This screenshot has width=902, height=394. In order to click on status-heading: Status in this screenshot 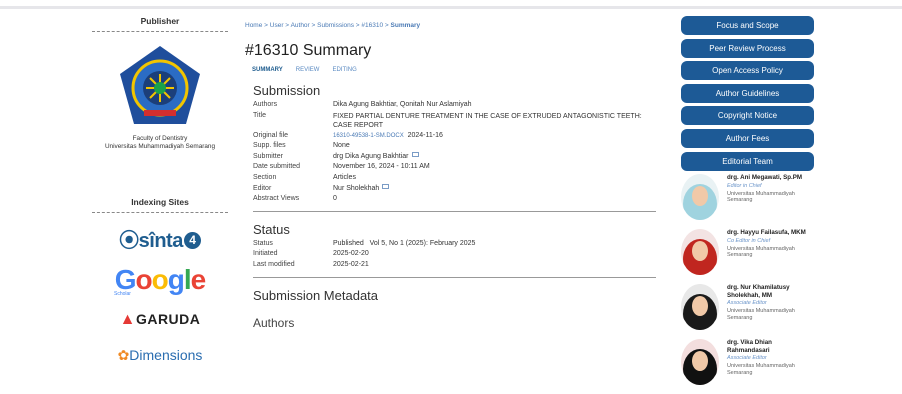, I will do `click(271, 229)`.